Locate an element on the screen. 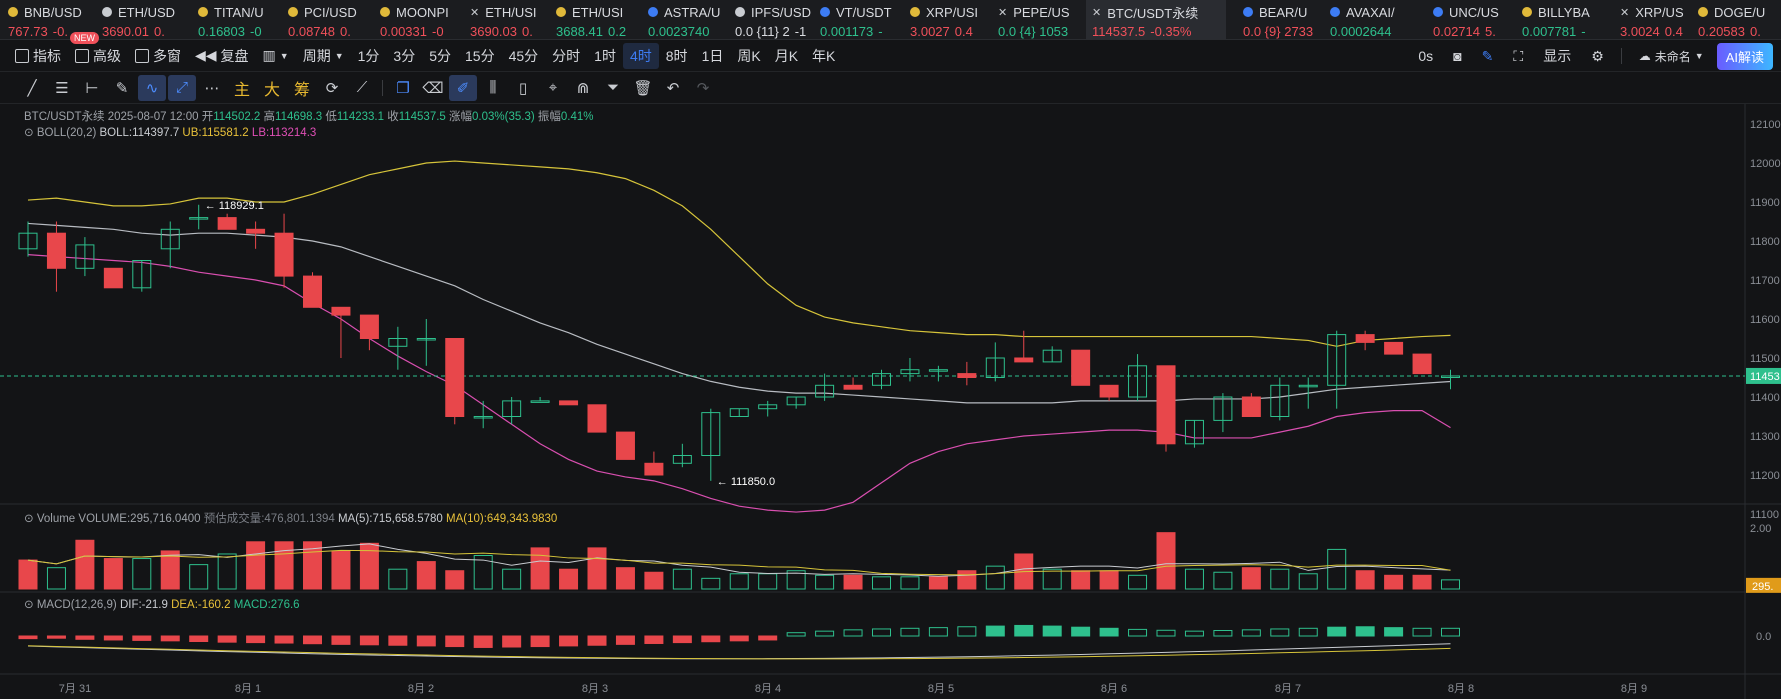 The image size is (1781, 699). ticker-item: ETH/USD 3690.01 0. is located at coordinates (145, 19).